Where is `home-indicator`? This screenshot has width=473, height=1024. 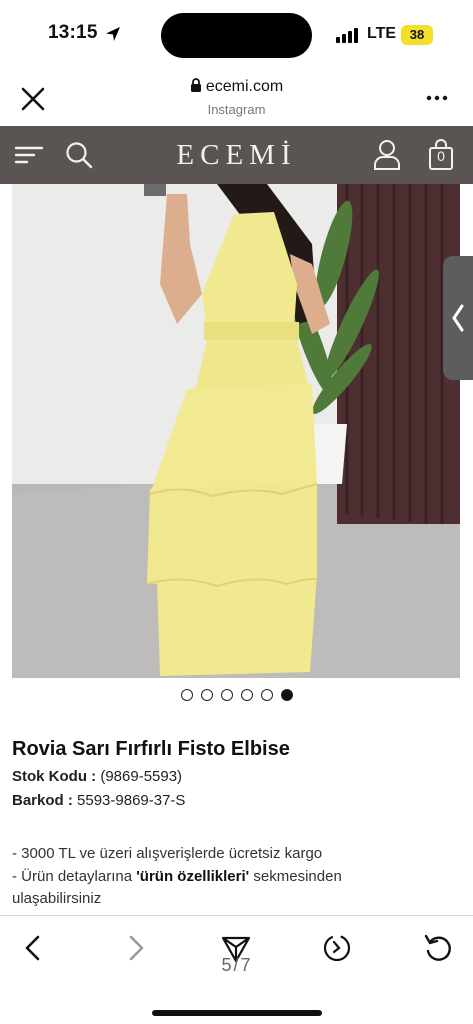 home-indicator is located at coordinates (237, 1013).